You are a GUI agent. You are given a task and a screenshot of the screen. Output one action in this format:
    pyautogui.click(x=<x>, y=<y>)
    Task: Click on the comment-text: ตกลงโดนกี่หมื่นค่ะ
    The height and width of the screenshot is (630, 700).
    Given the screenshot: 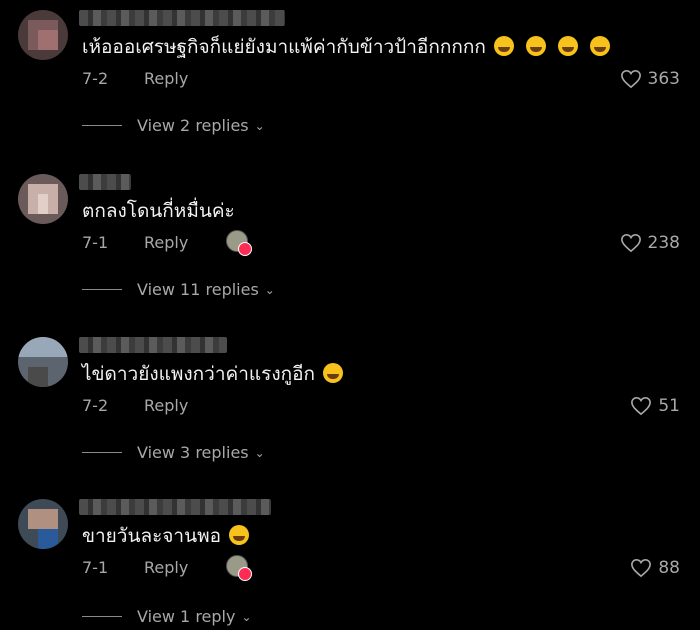 What is the action you would take?
    pyautogui.click(x=158, y=211)
    